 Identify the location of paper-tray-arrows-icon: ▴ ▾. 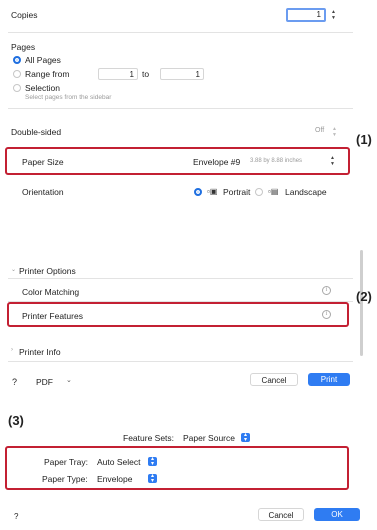
(152, 461).